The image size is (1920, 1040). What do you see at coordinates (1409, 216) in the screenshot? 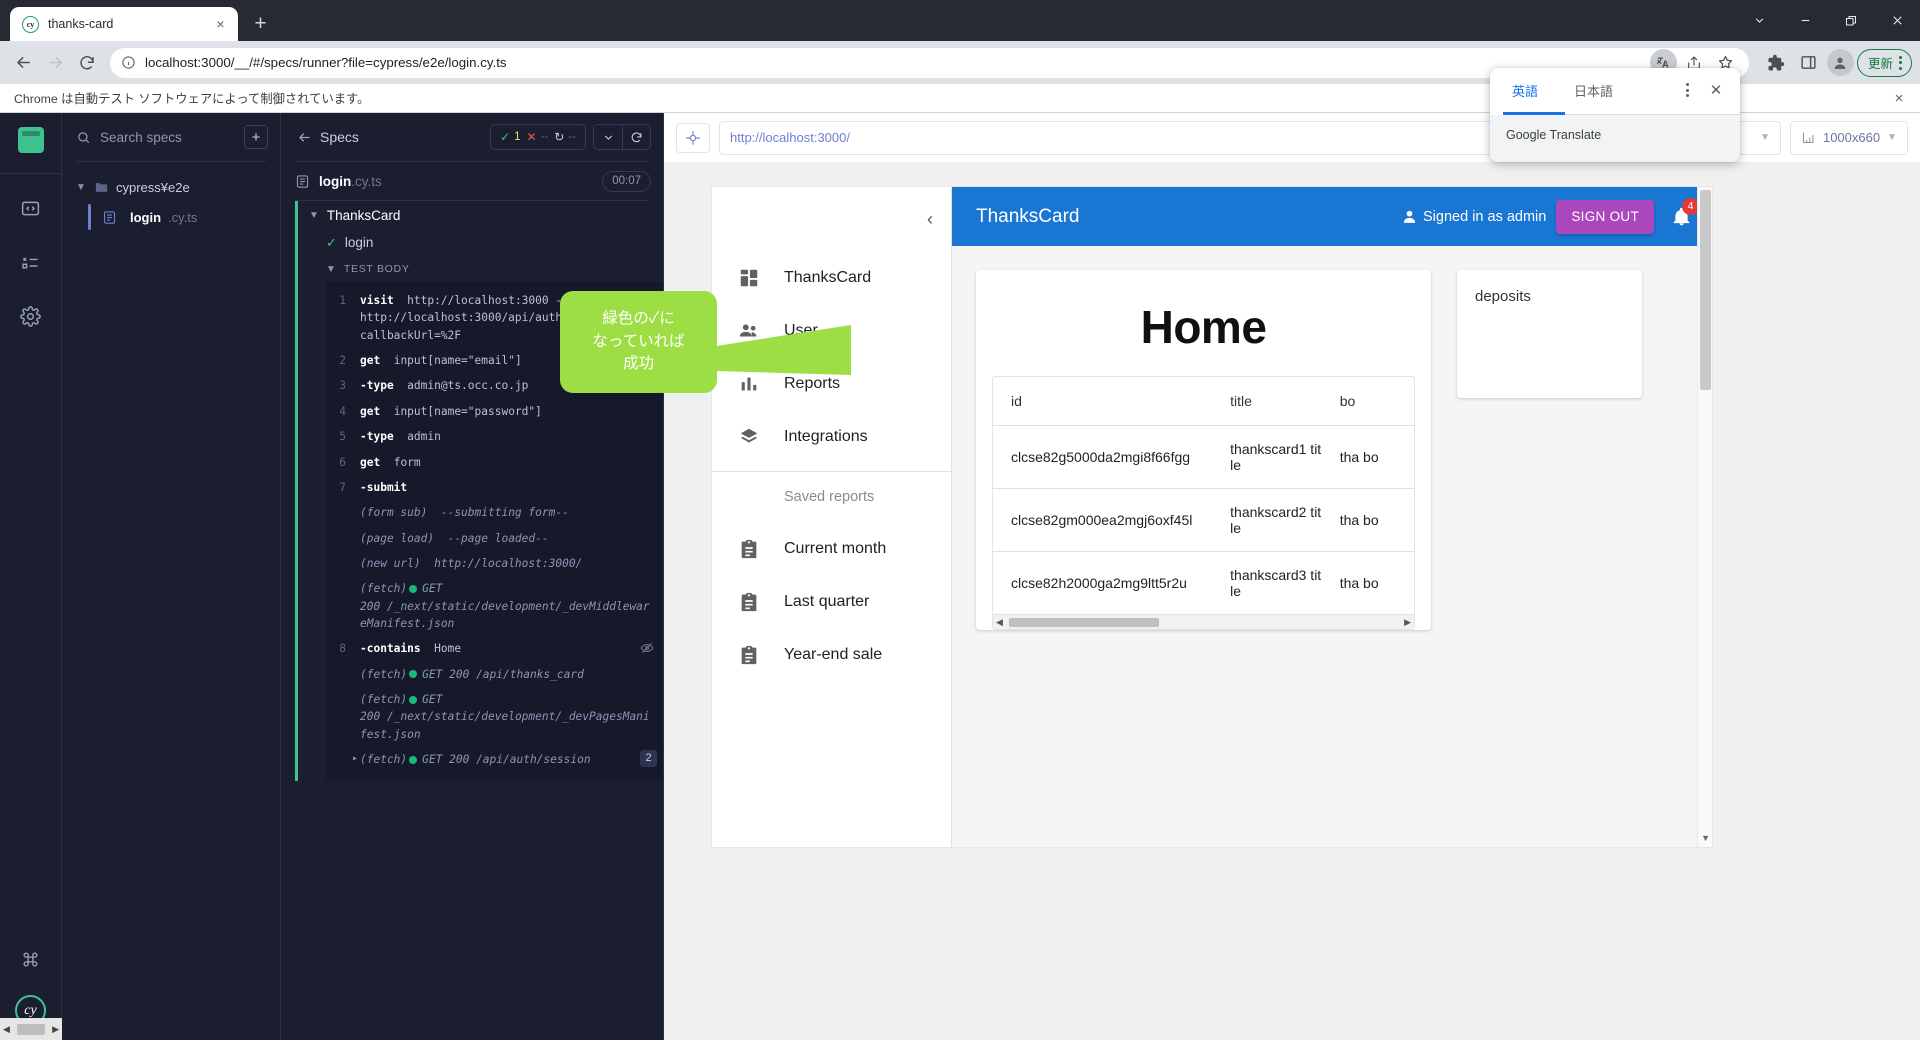
I see `person-icon` at bounding box center [1409, 216].